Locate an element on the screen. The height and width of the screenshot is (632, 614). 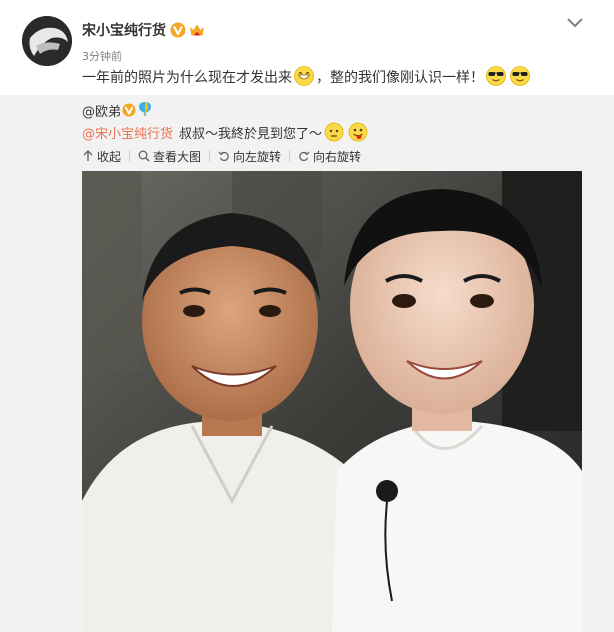
rotate-left-button: 向左旋转 is located at coordinates (249, 156).